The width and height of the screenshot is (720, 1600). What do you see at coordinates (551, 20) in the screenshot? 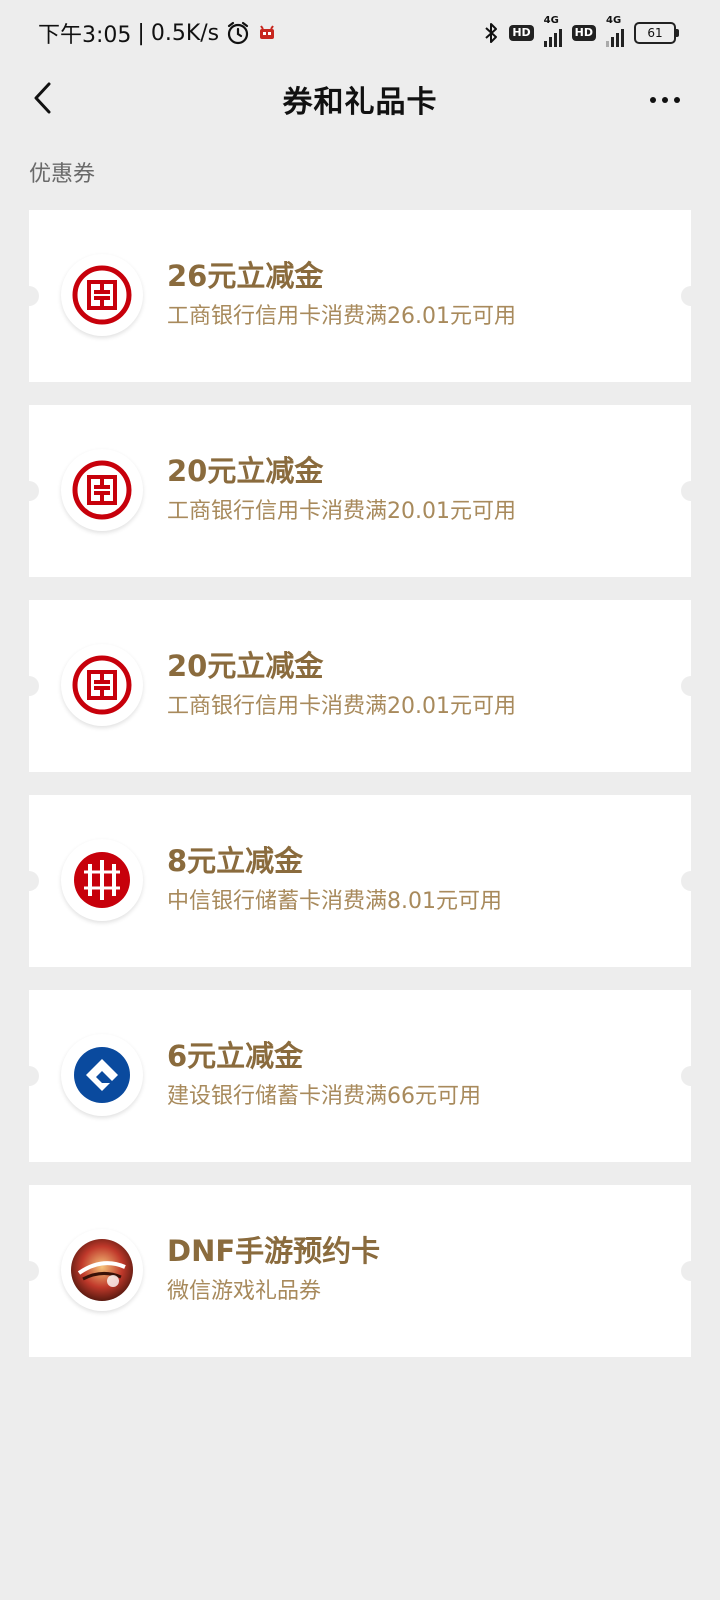
I see `network-type-1: 4G` at bounding box center [551, 20].